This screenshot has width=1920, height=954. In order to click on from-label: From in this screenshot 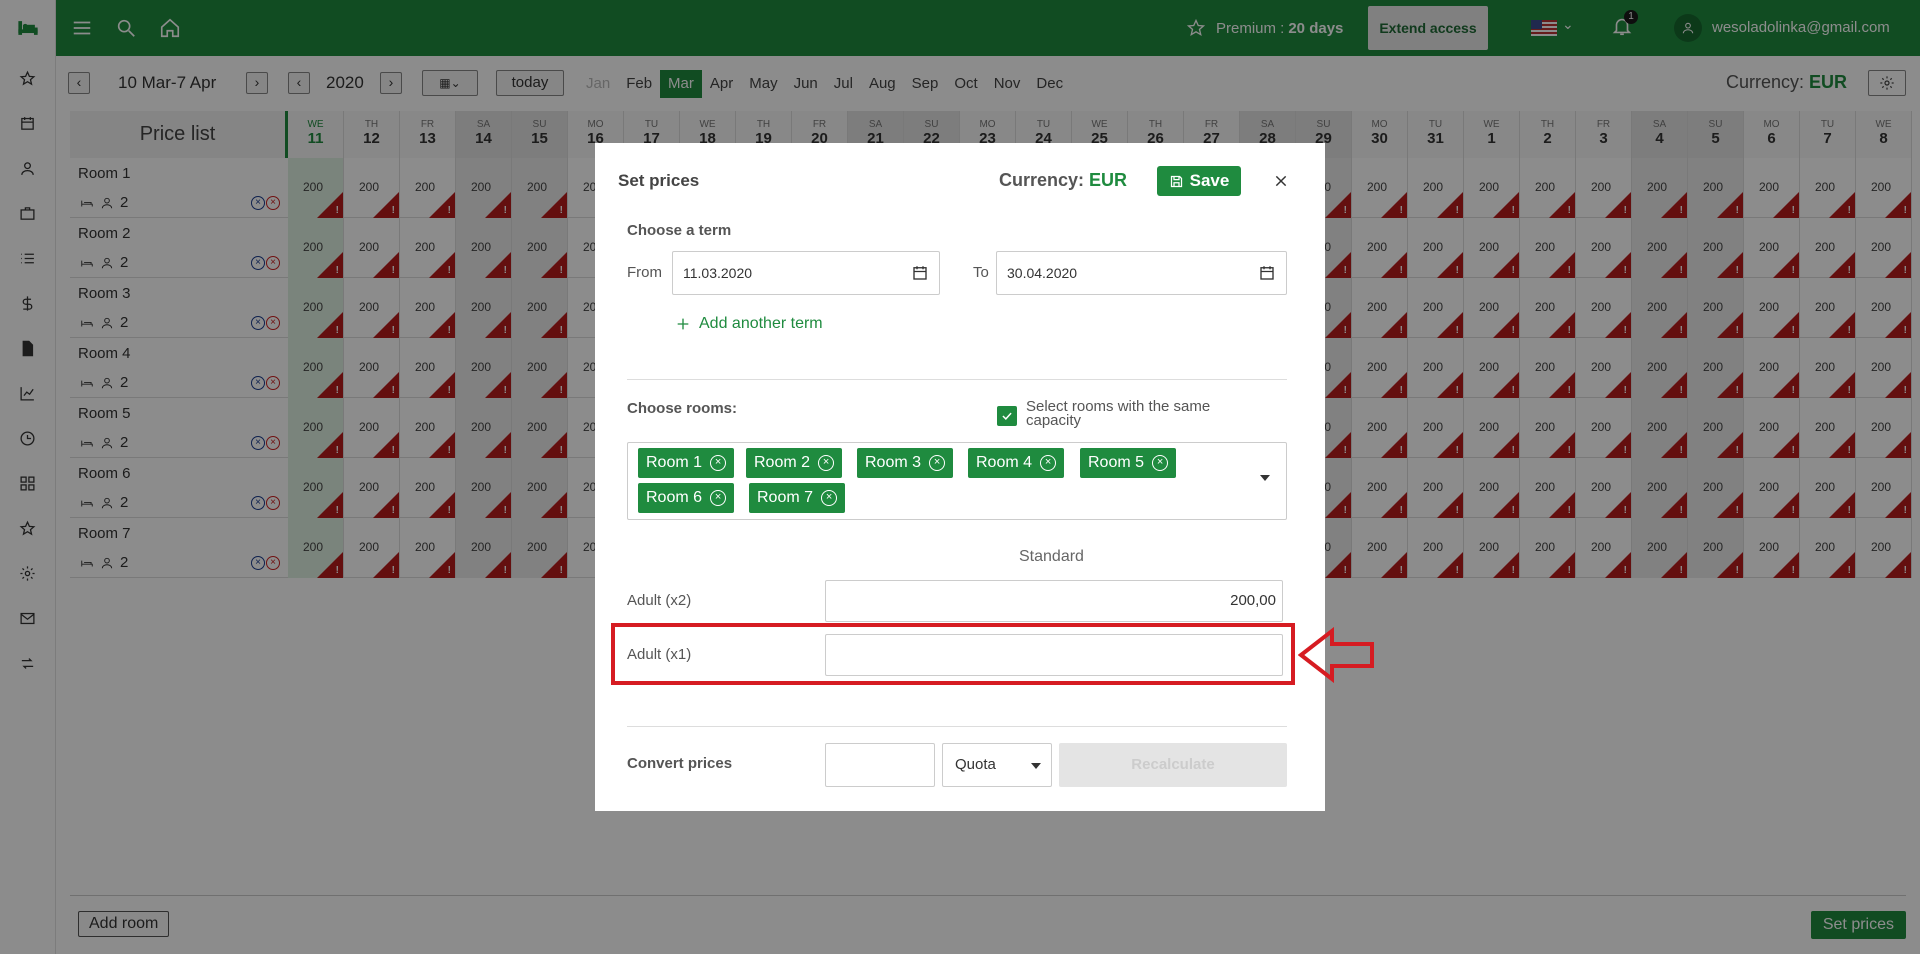, I will do `click(644, 272)`.